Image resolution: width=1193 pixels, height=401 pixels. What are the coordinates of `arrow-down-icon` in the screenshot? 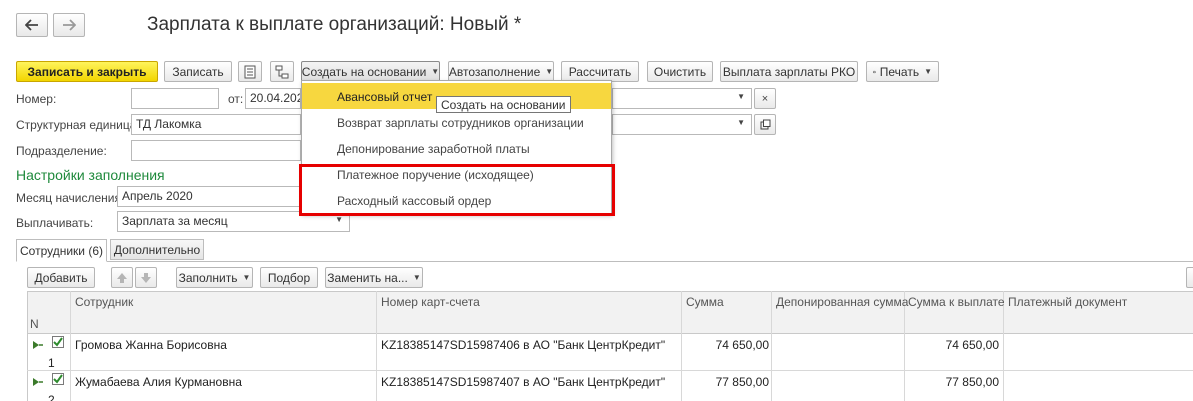 It's located at (146, 277).